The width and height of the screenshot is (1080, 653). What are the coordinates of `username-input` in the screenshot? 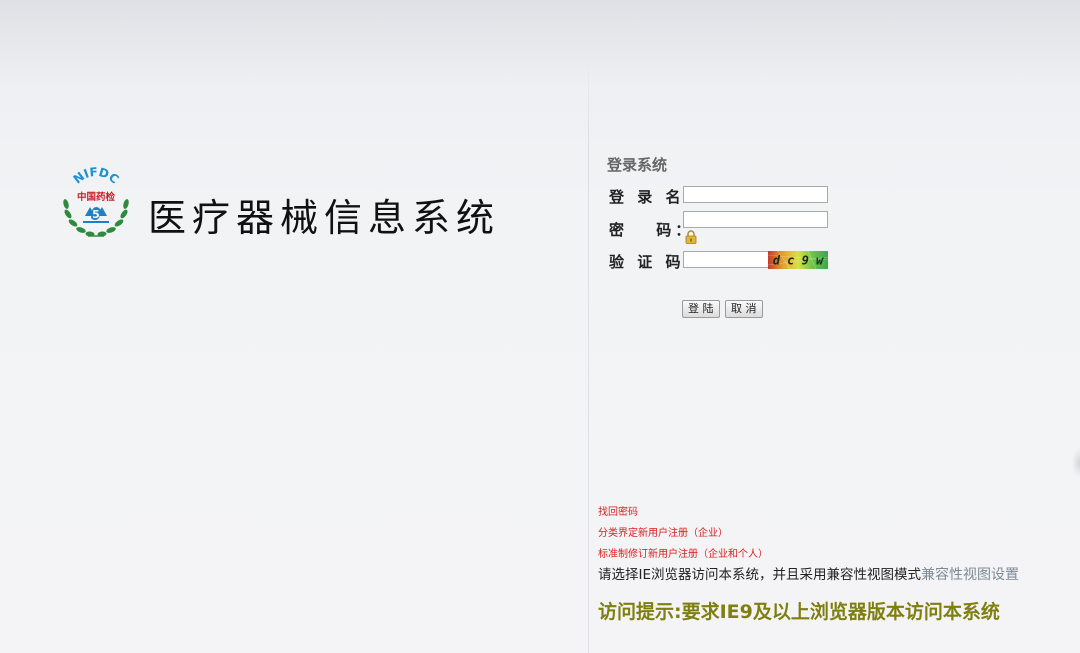 It's located at (755, 194).